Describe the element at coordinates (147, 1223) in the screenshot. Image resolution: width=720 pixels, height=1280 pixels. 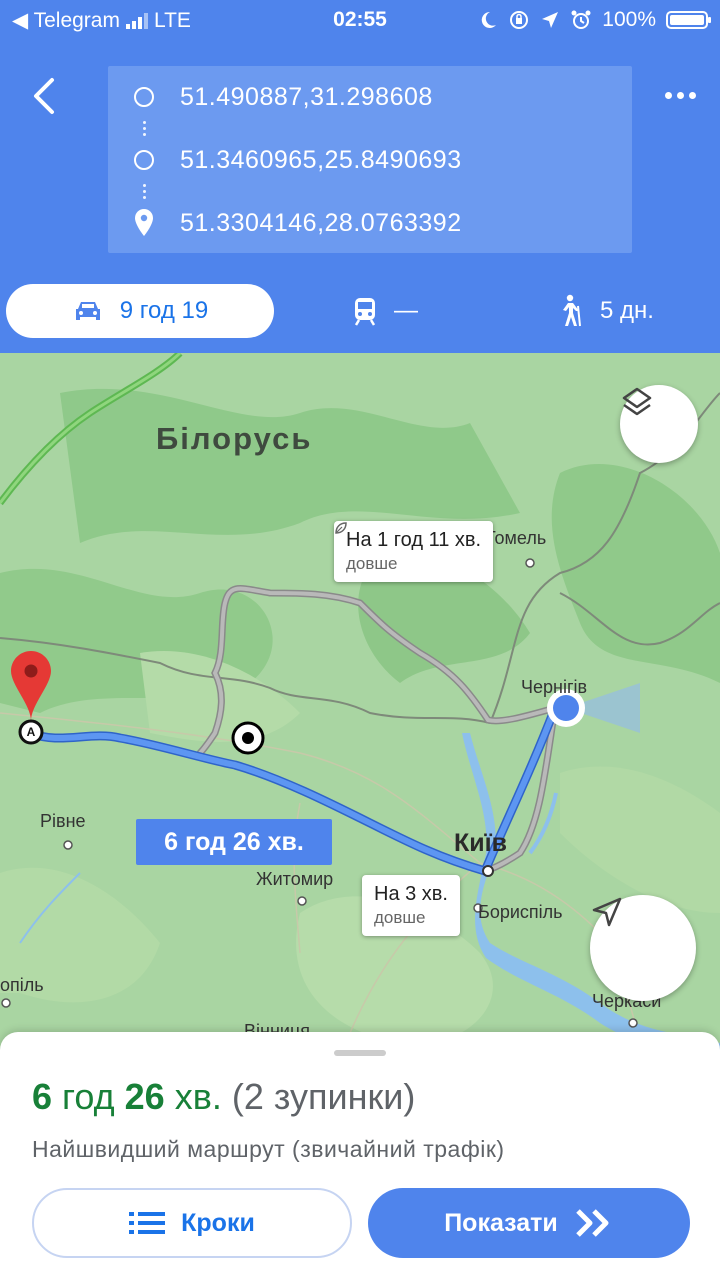
I see `list-icon` at that location.